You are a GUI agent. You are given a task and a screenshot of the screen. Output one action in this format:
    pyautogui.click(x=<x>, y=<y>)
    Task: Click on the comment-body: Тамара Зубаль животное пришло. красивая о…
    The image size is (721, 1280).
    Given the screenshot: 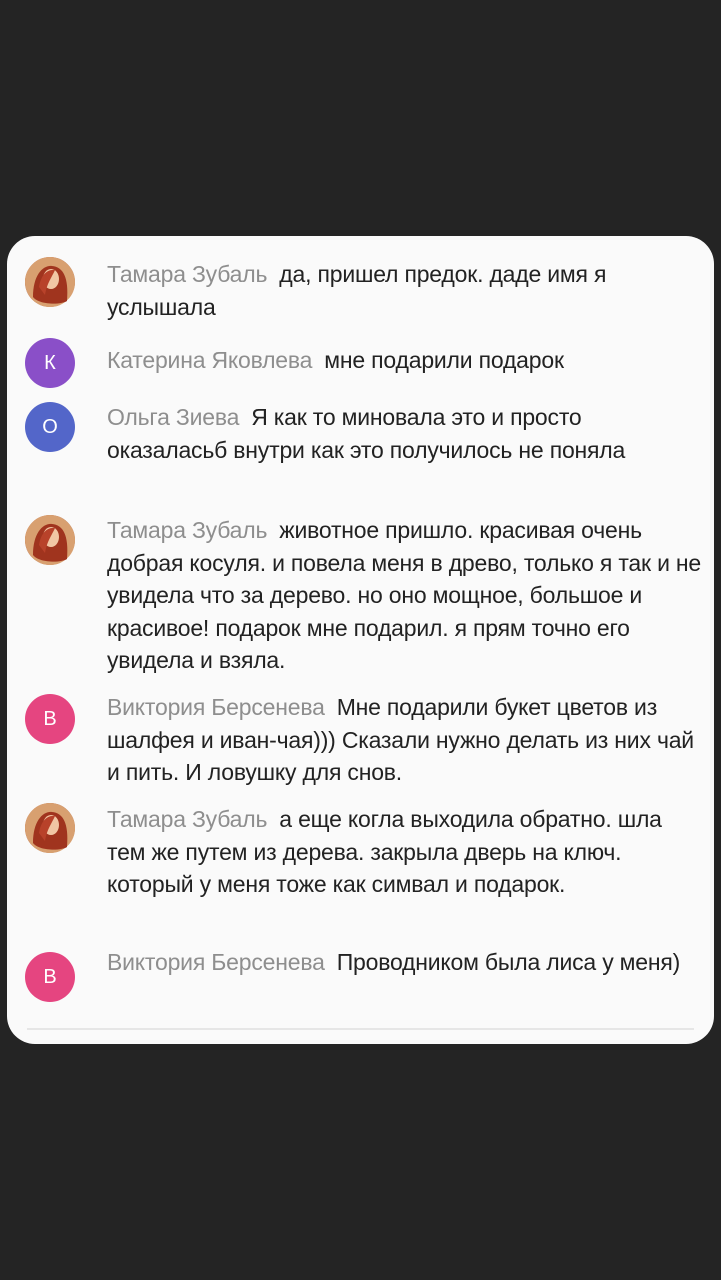 What is the action you would take?
    pyautogui.click(x=405, y=595)
    